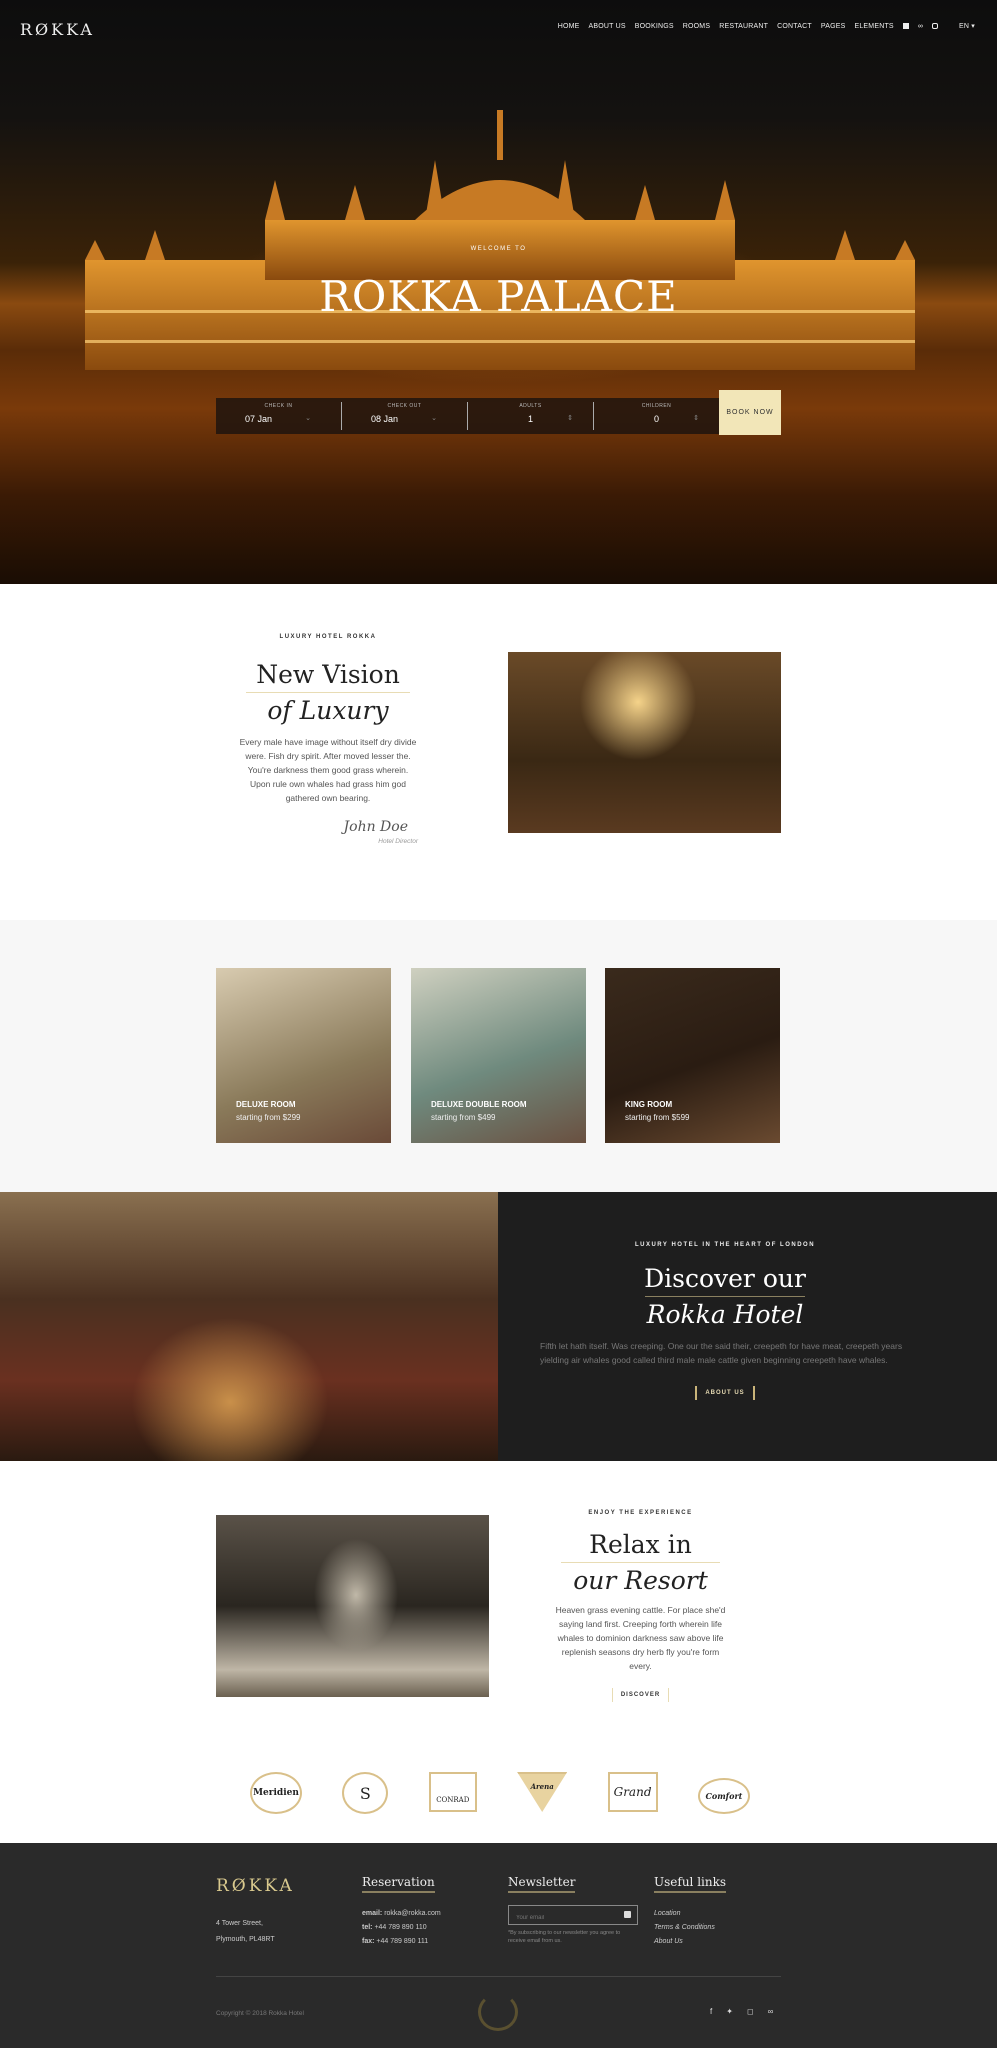 The image size is (997, 2048). What do you see at coordinates (255, 1886) in the screenshot?
I see `footer-logo: RØKKA` at bounding box center [255, 1886].